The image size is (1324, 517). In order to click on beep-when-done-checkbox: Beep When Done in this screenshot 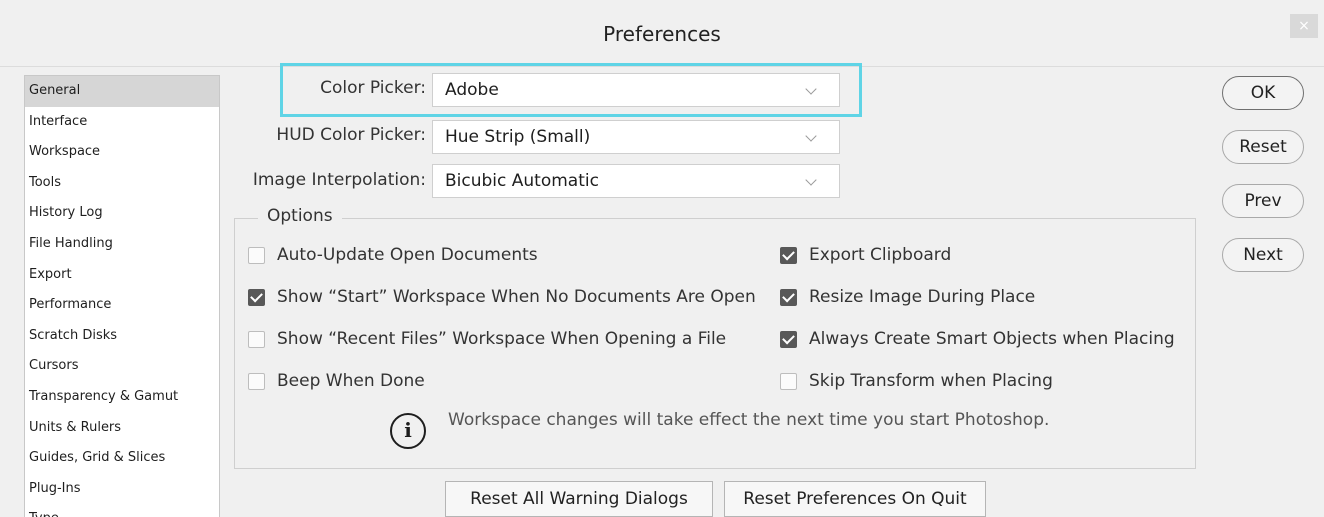, I will do `click(336, 381)`.